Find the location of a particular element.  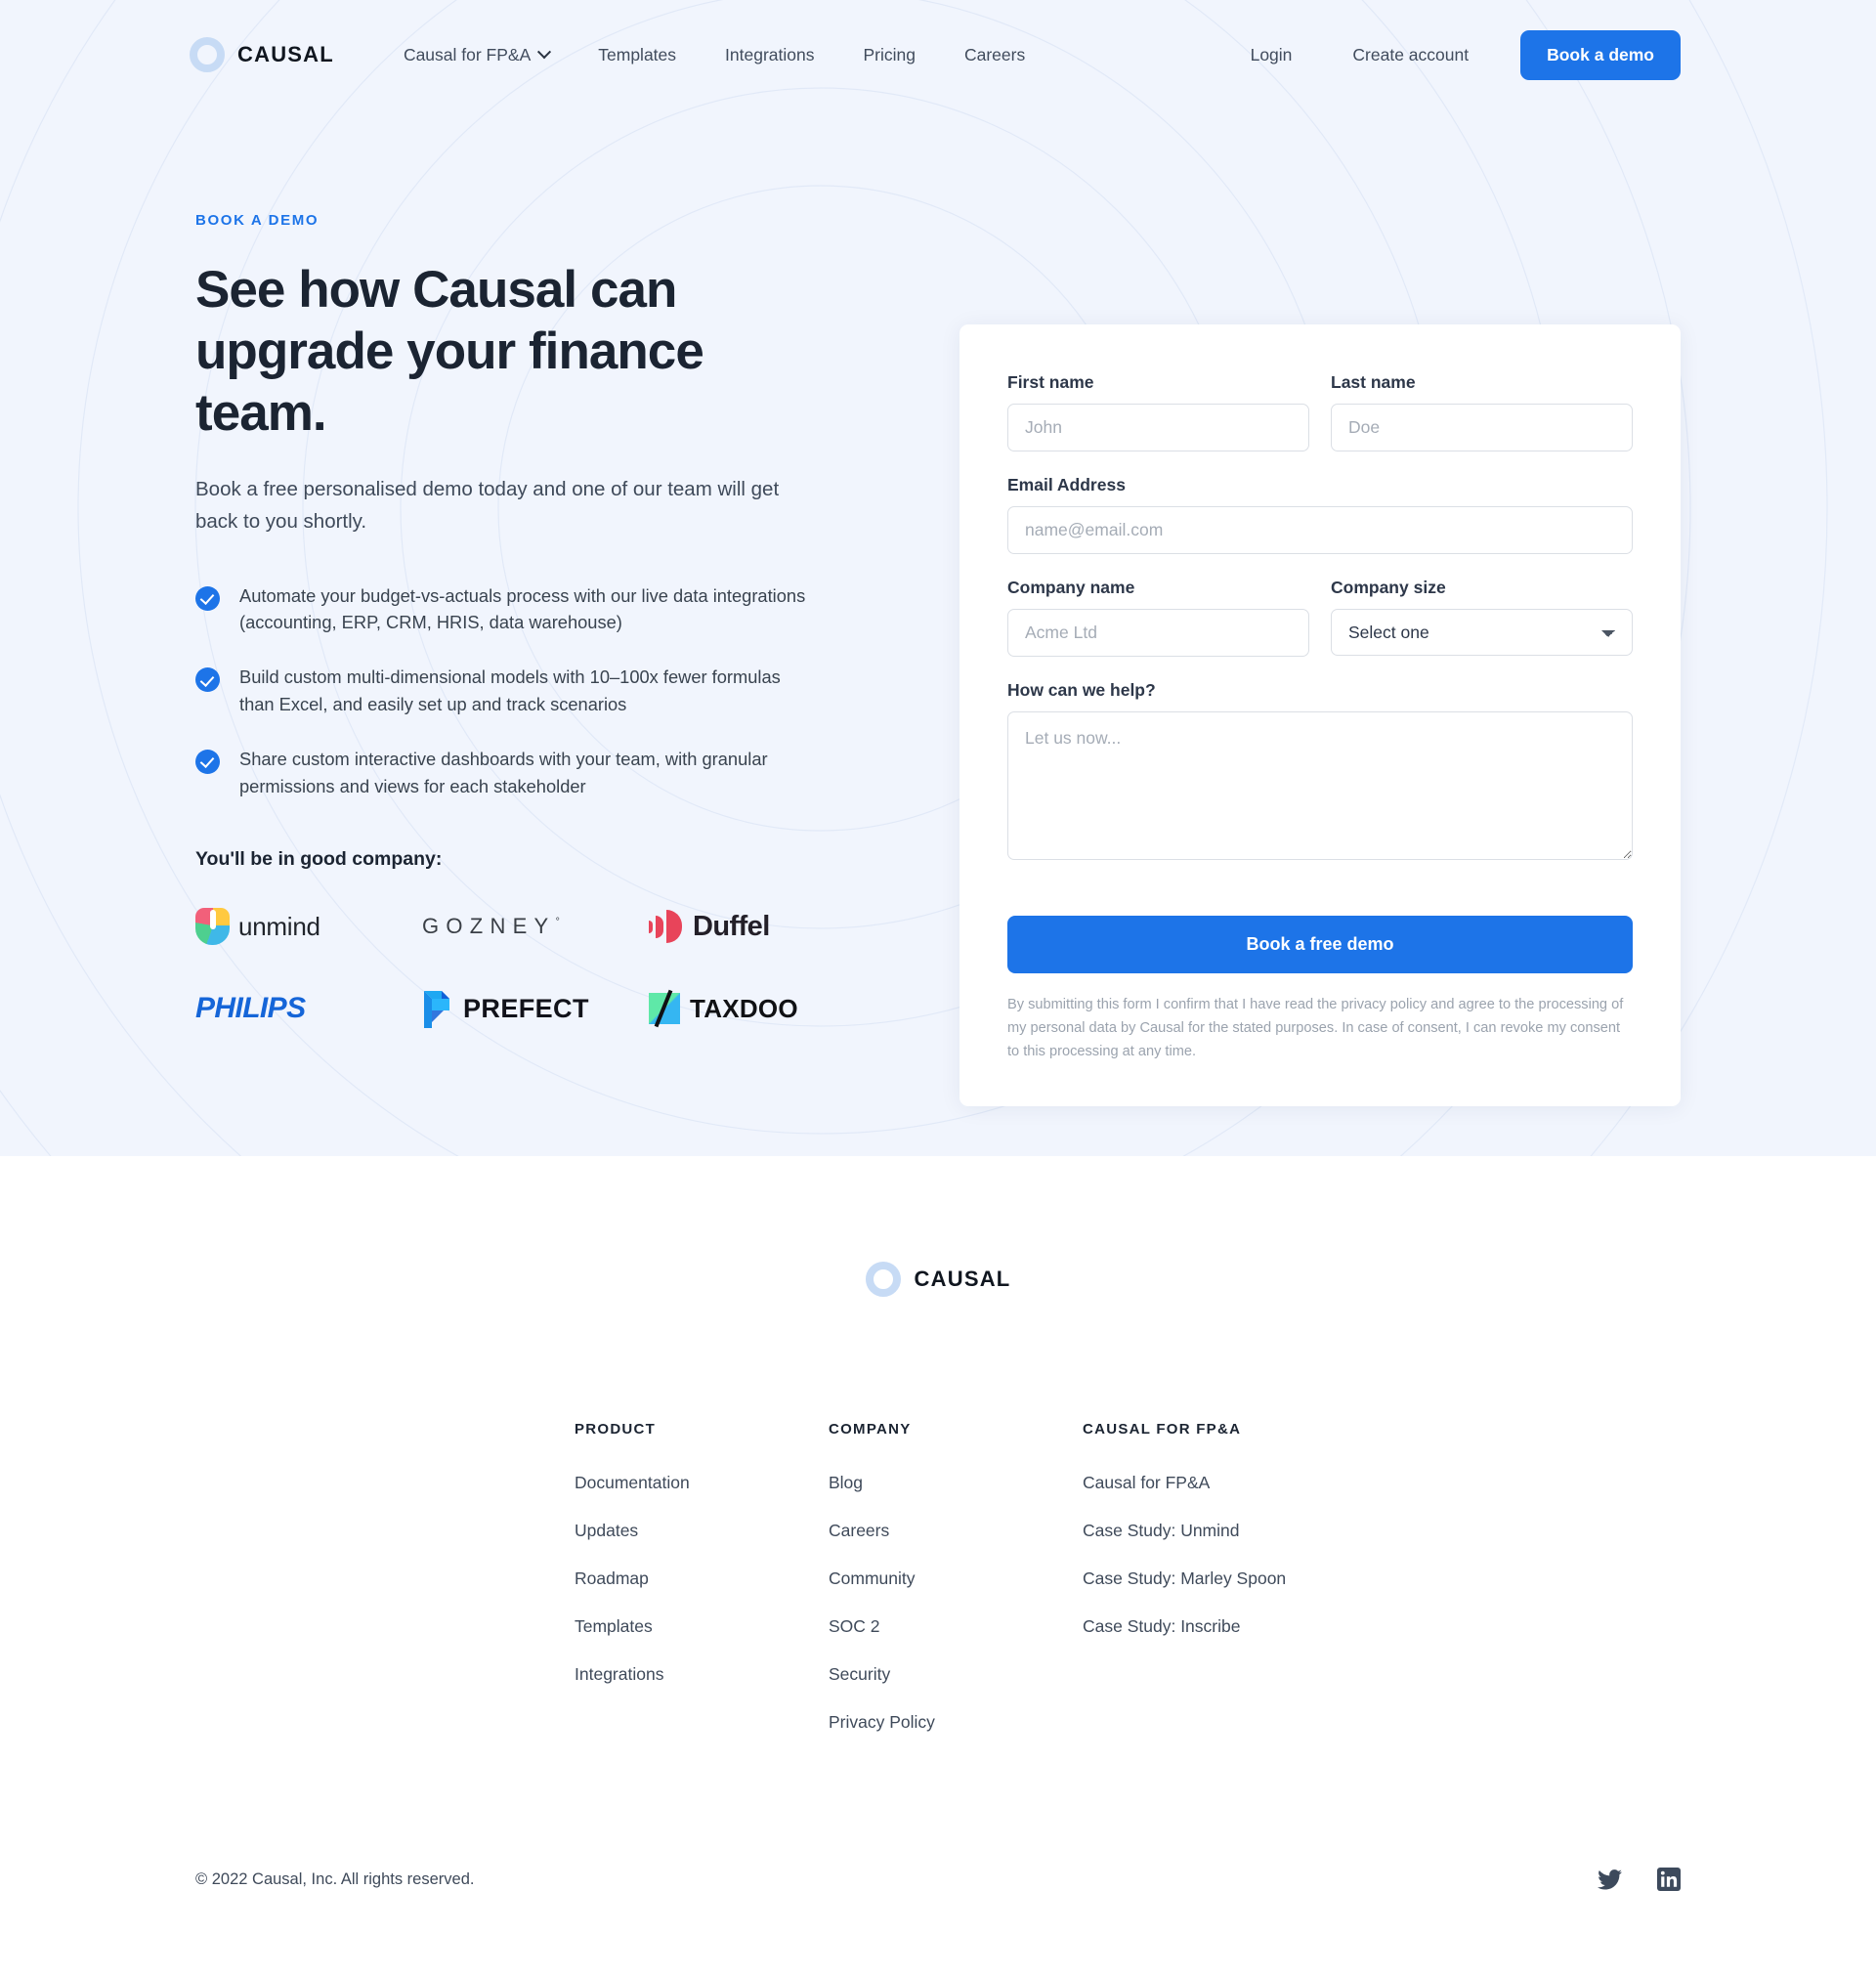

book-a-demo-button: Book a demo is located at coordinates (1600, 54).